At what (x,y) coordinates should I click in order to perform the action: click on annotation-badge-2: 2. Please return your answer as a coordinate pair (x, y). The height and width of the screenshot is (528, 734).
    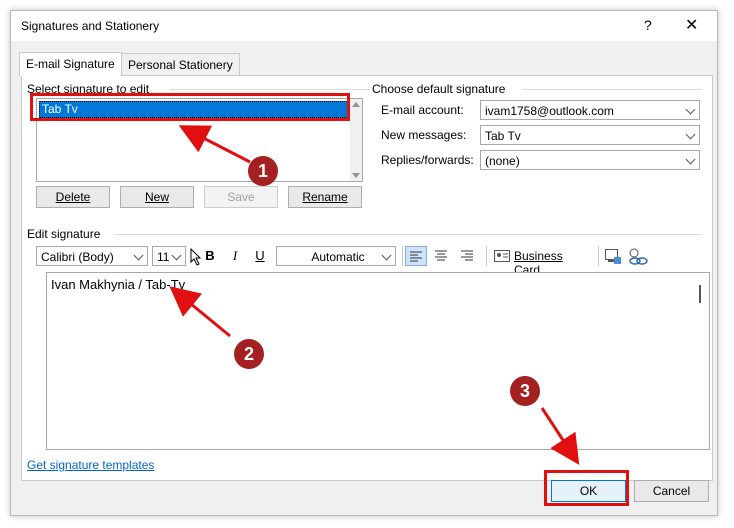
    Looking at the image, I should click on (249, 354).